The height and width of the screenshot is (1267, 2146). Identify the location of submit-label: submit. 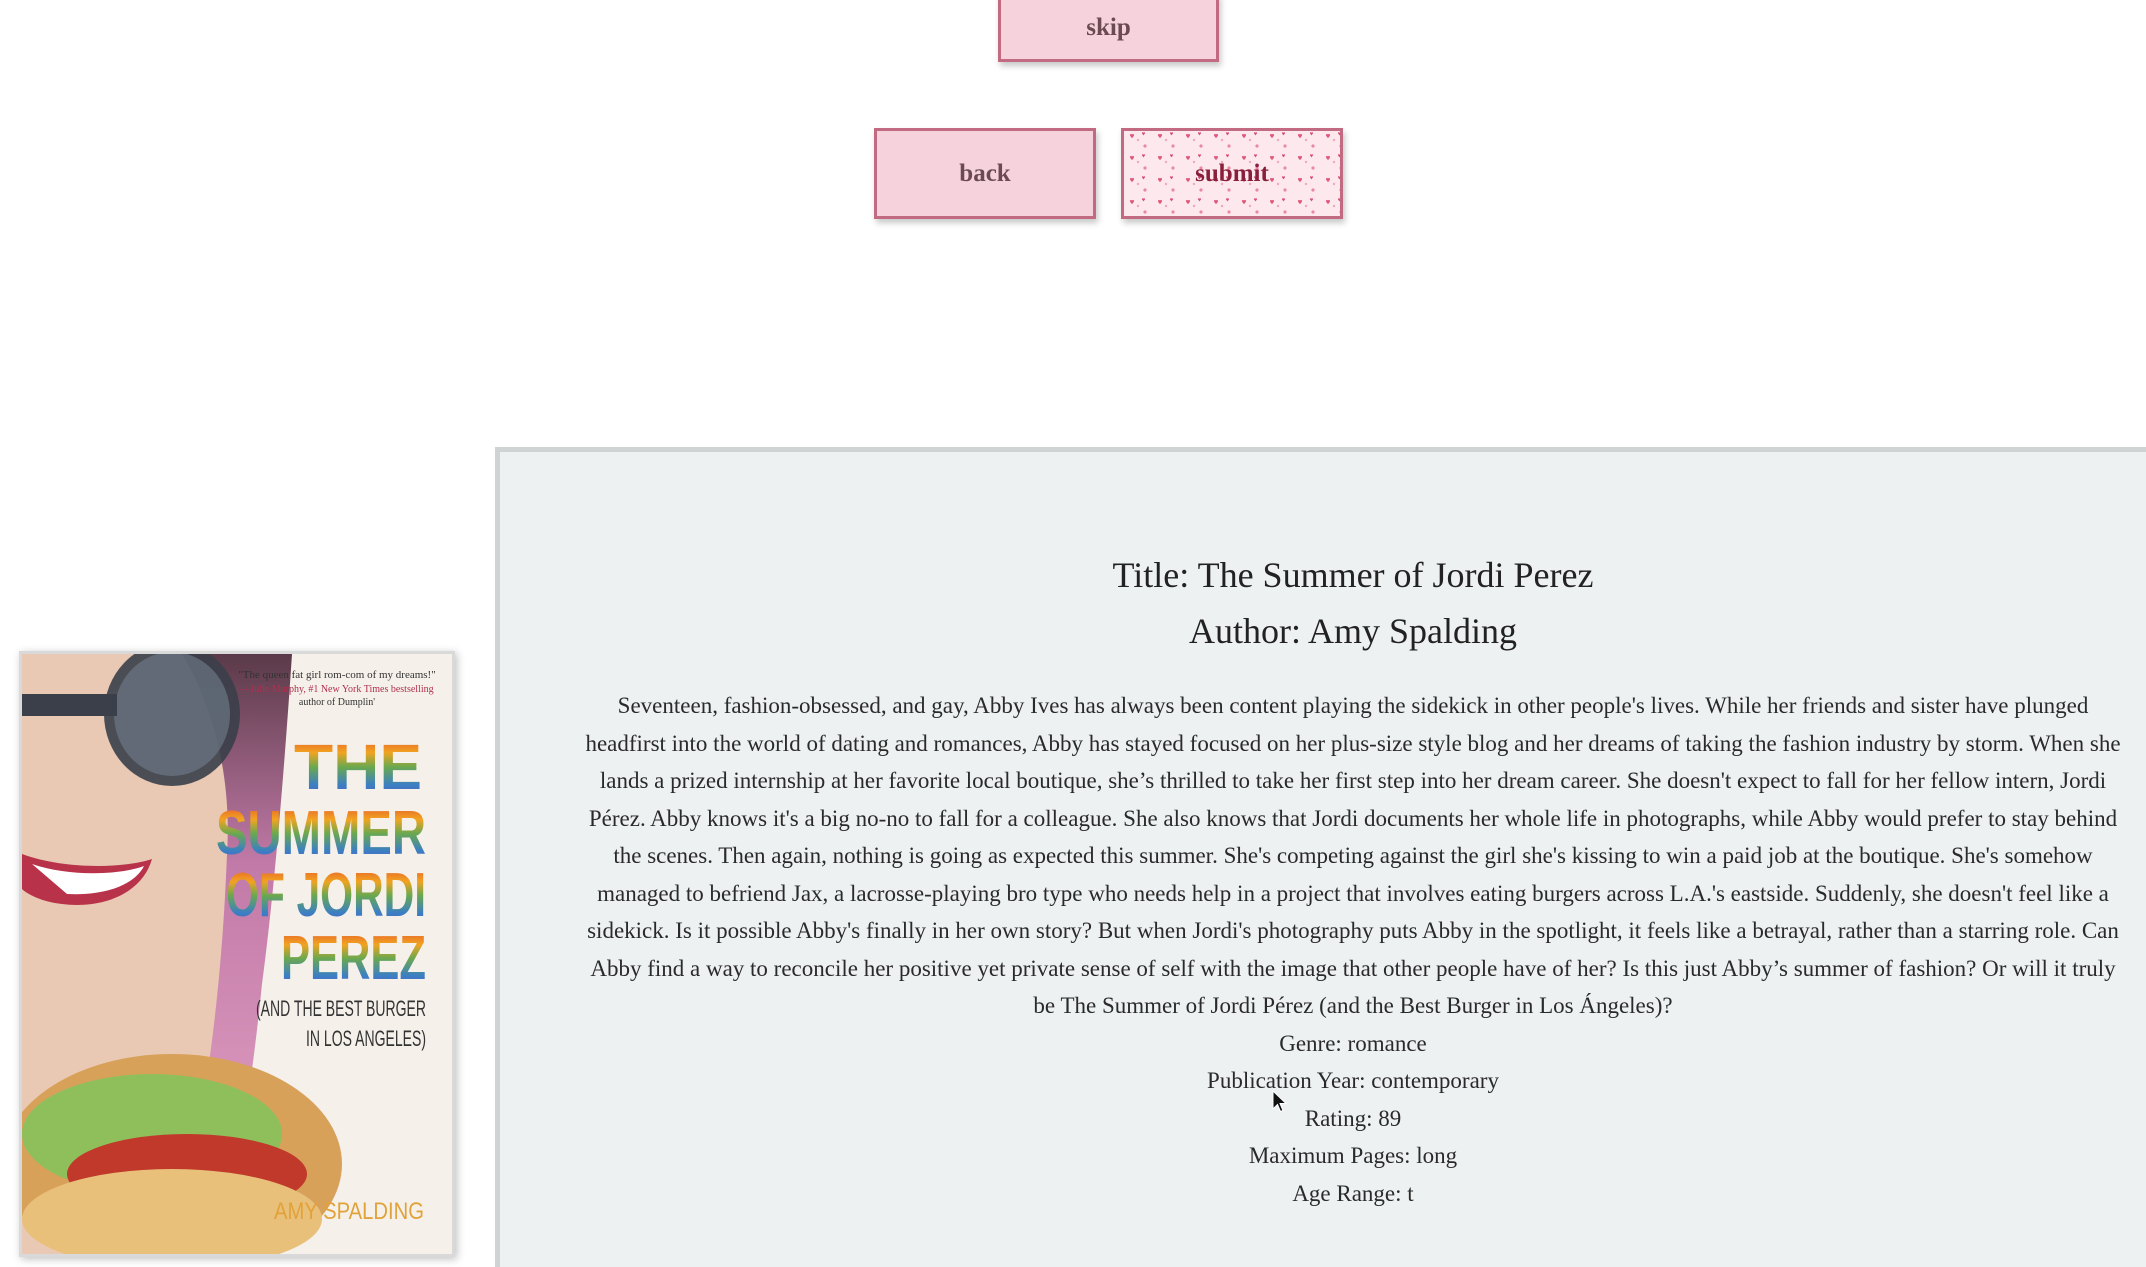
(1232, 173).